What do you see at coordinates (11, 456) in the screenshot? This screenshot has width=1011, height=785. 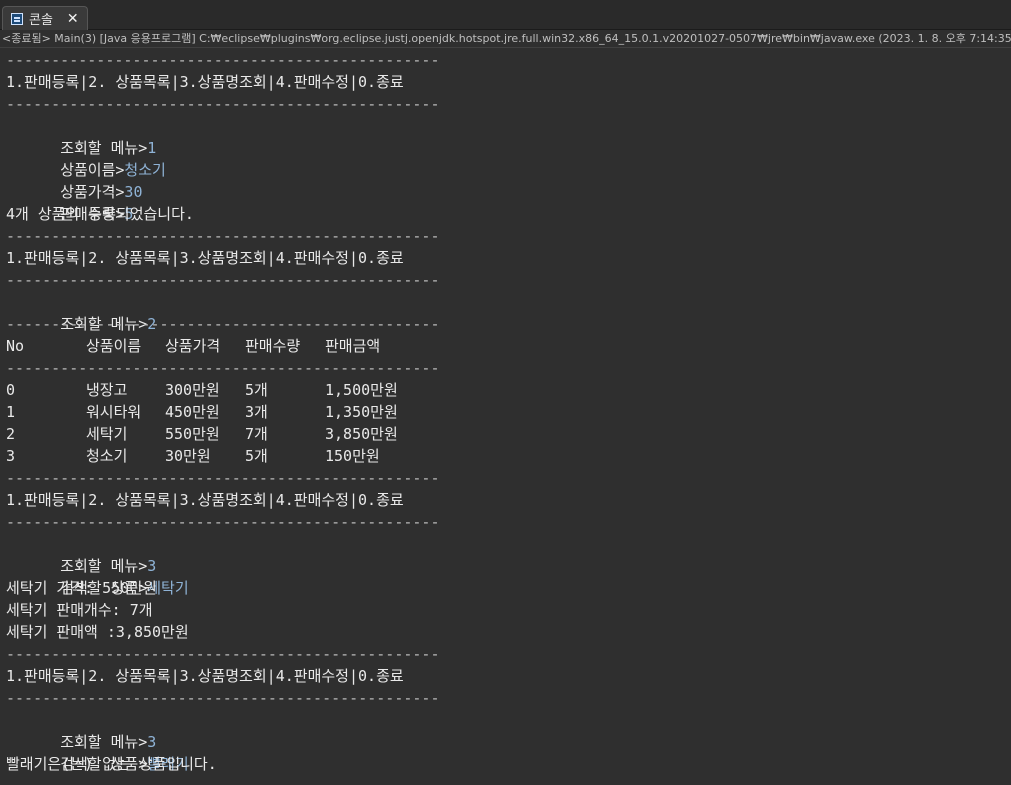 I see `table-cell: 3` at bounding box center [11, 456].